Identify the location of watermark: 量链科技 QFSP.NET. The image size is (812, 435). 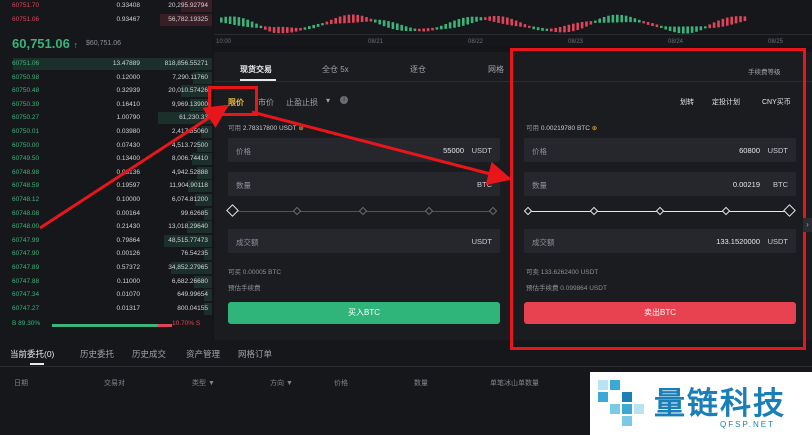
(701, 403).